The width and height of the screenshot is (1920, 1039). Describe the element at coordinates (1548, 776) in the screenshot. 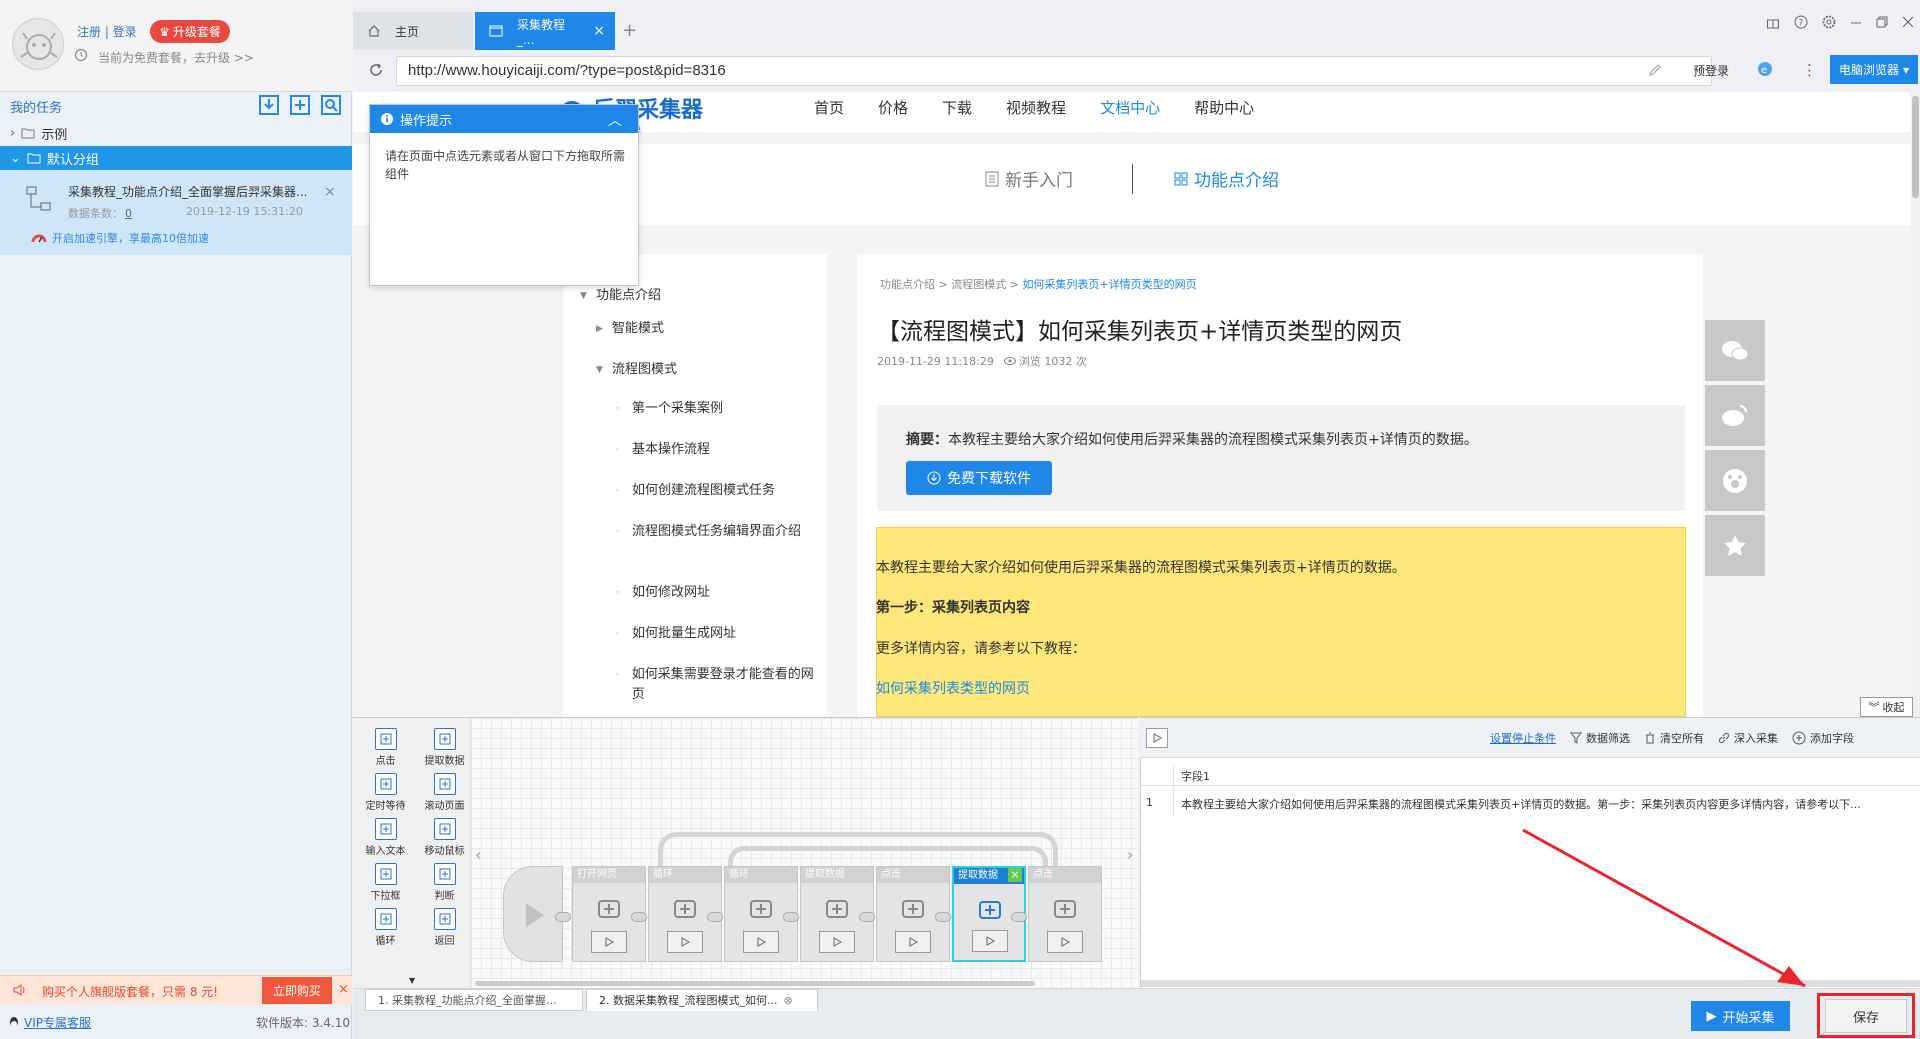

I see `column-header: 字段1` at that location.